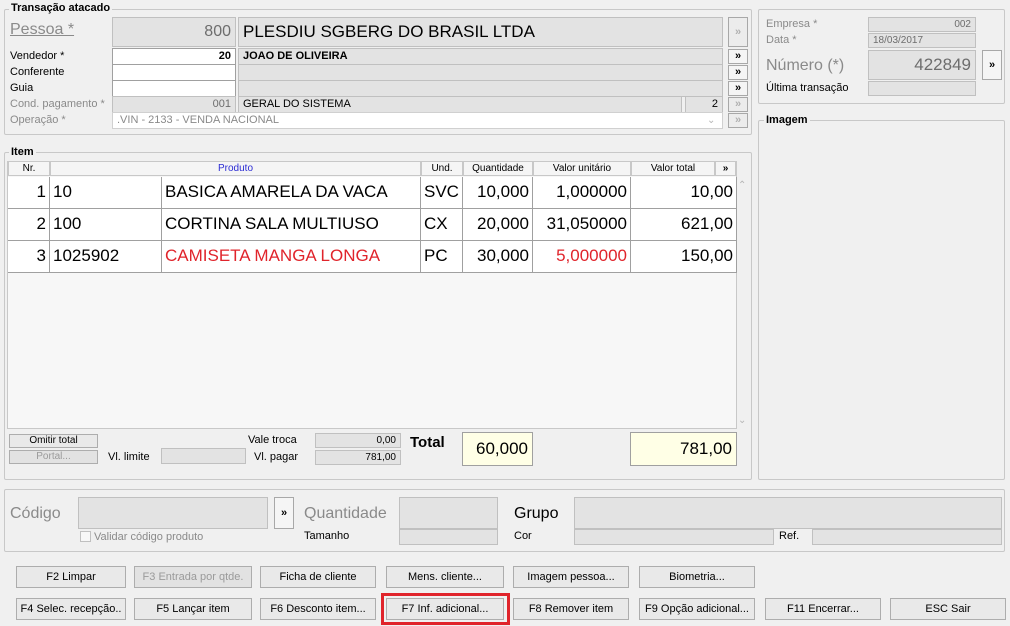 This screenshot has width=1010, height=626. I want to click on numero-label: Número (*), so click(805, 65).